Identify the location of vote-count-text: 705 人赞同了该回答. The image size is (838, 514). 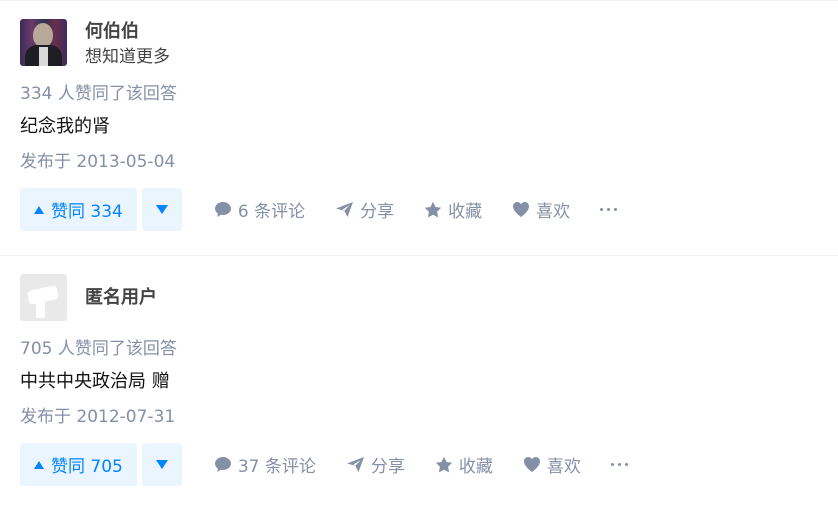
(98, 349).